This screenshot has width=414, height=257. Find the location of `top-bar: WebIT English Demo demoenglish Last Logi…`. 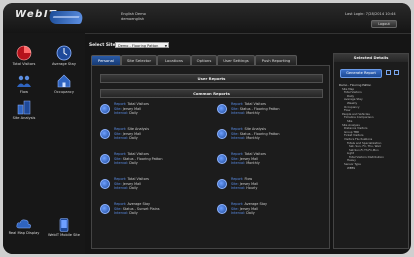

top-bar: WebIT English Demo demoenglish Last Logi… is located at coordinates (207, 18).